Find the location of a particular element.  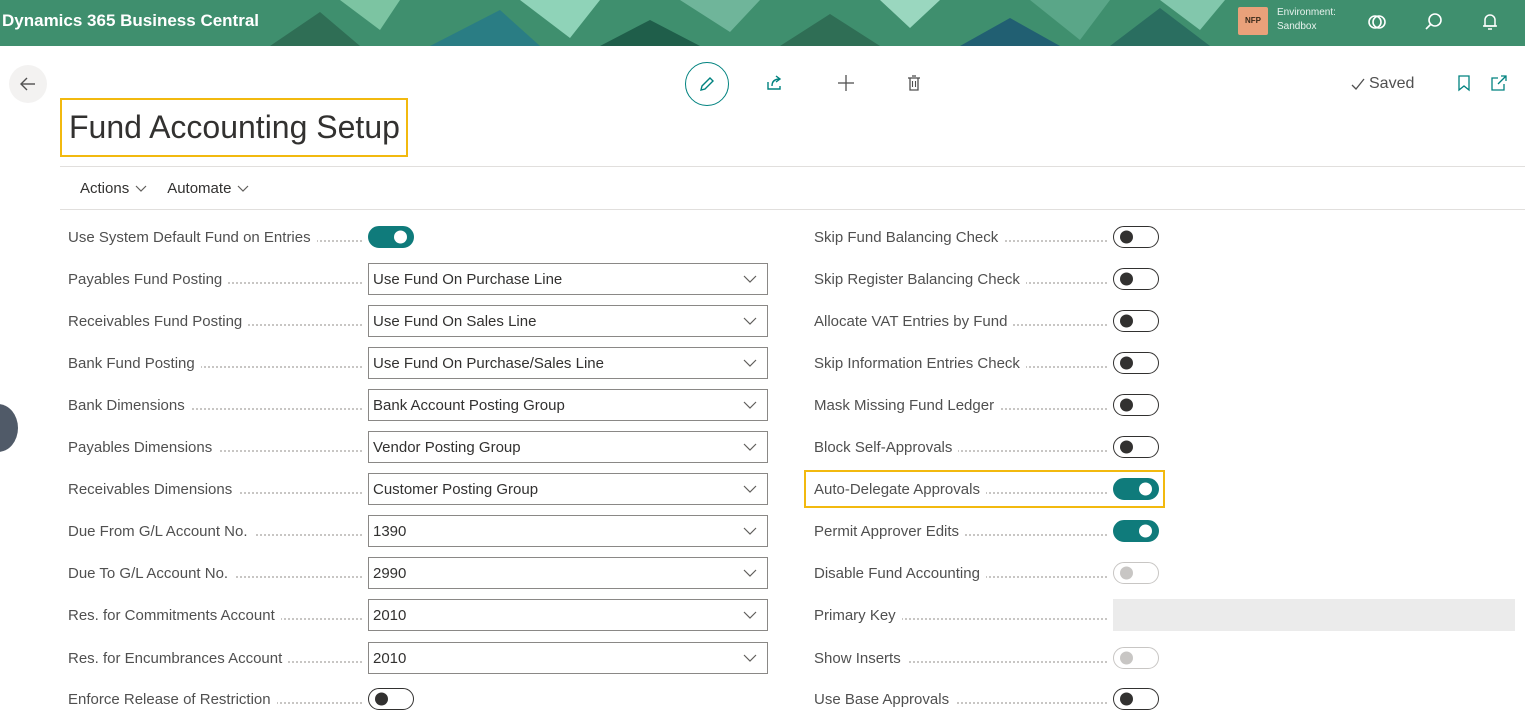

saved-status: Saved is located at coordinates (1382, 84).